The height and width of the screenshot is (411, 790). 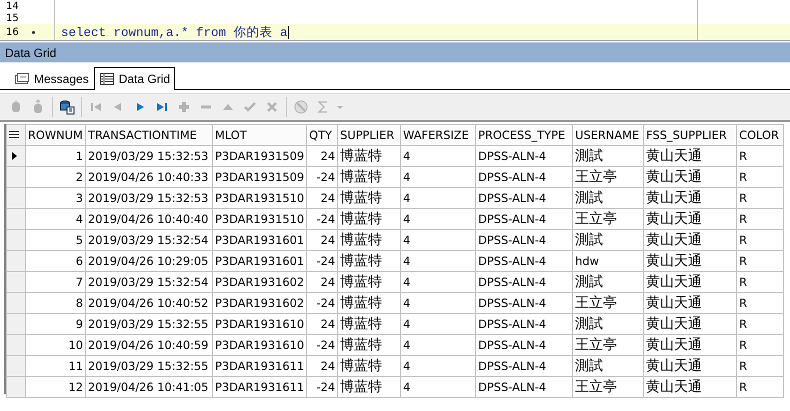 I want to click on column-header: PROCESS_TYPE, so click(x=524, y=135).